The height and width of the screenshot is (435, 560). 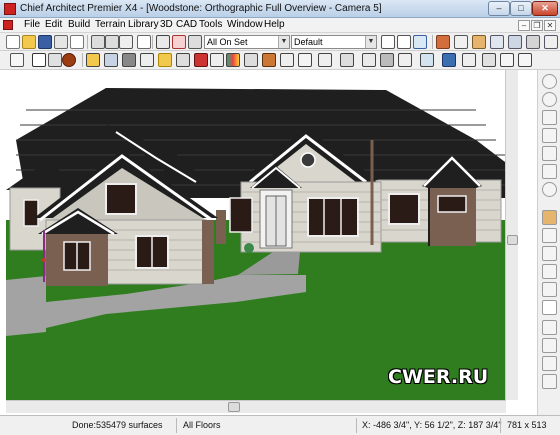 I want to click on menu-cad: CAD, so click(x=186, y=24).